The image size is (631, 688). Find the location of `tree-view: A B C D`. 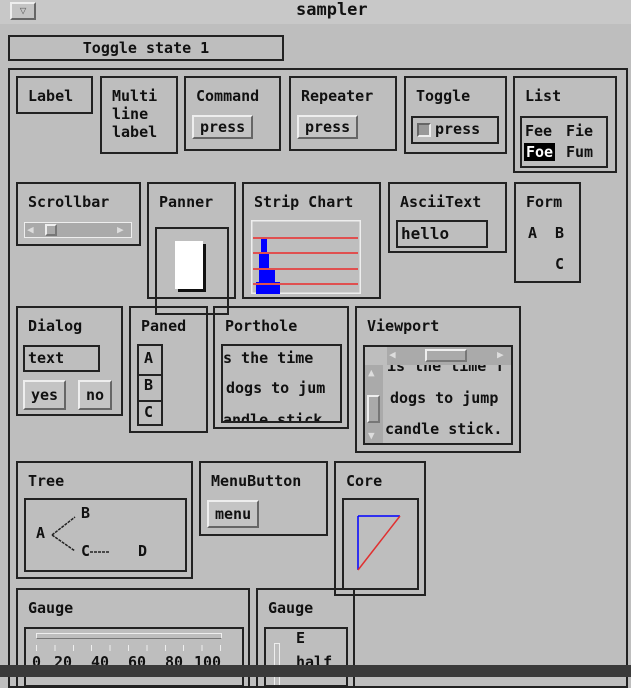

tree-view: A B C D is located at coordinates (105, 535).